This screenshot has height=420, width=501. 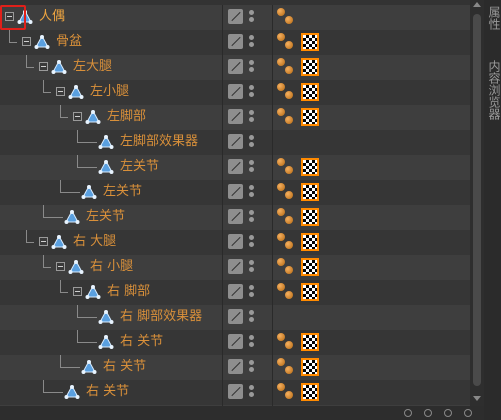 I want to click on tree-row: 左脚部效果器, so click(x=235, y=142).